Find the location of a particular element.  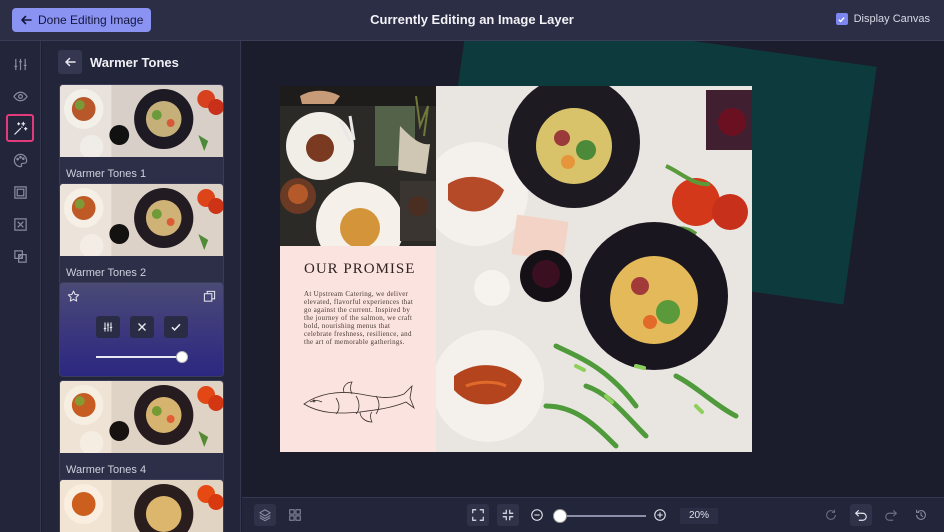

undo-button is located at coordinates (861, 515).